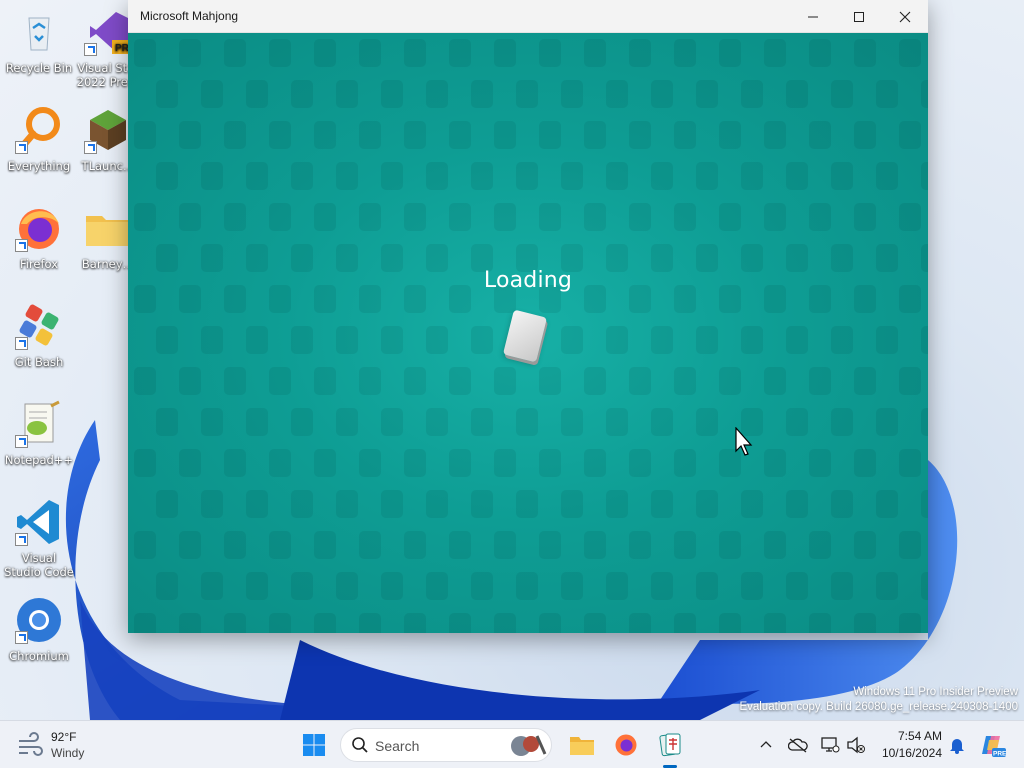  What do you see at coordinates (39, 432) in the screenshot?
I see `desktop-icon-notepad-plus-plus: Notepad++` at bounding box center [39, 432].